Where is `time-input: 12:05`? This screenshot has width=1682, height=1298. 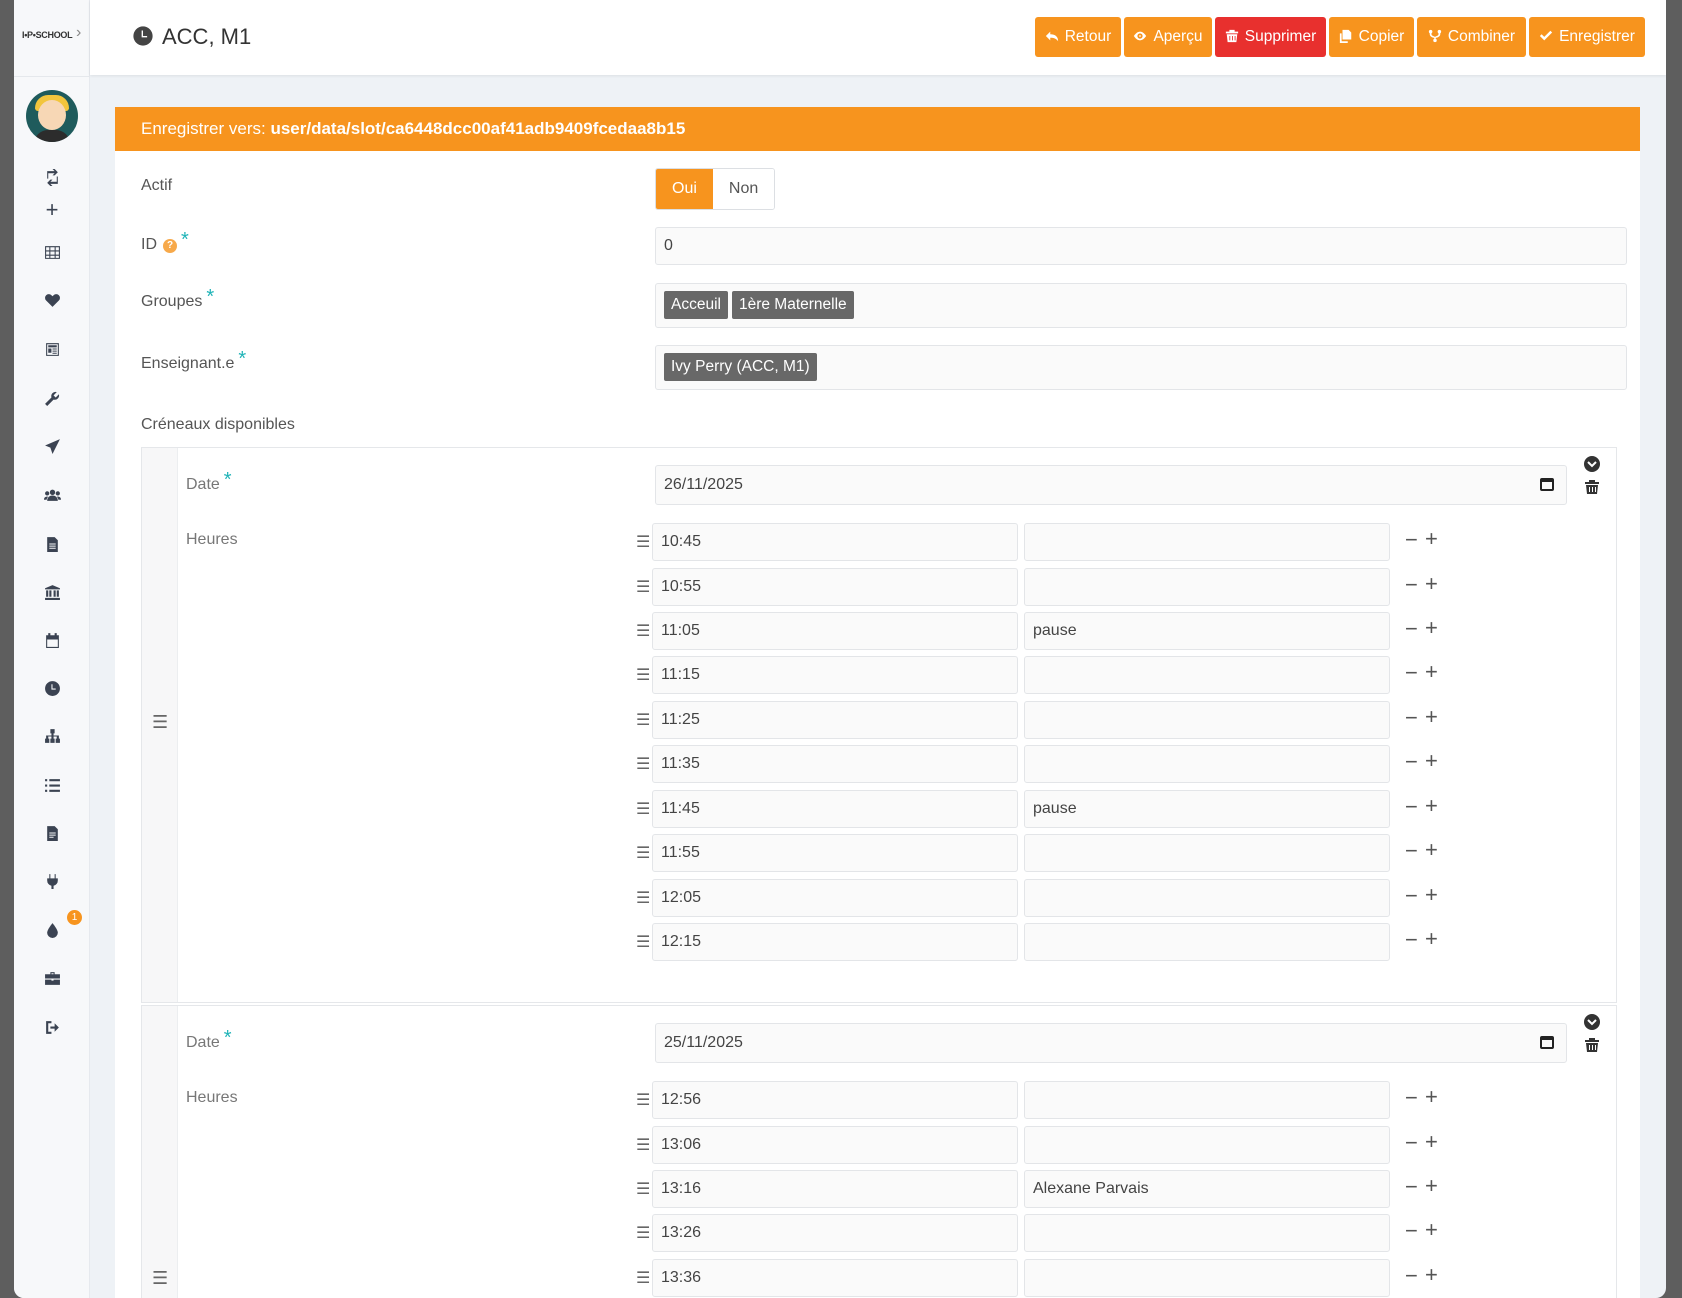 time-input: 12:05 is located at coordinates (835, 898).